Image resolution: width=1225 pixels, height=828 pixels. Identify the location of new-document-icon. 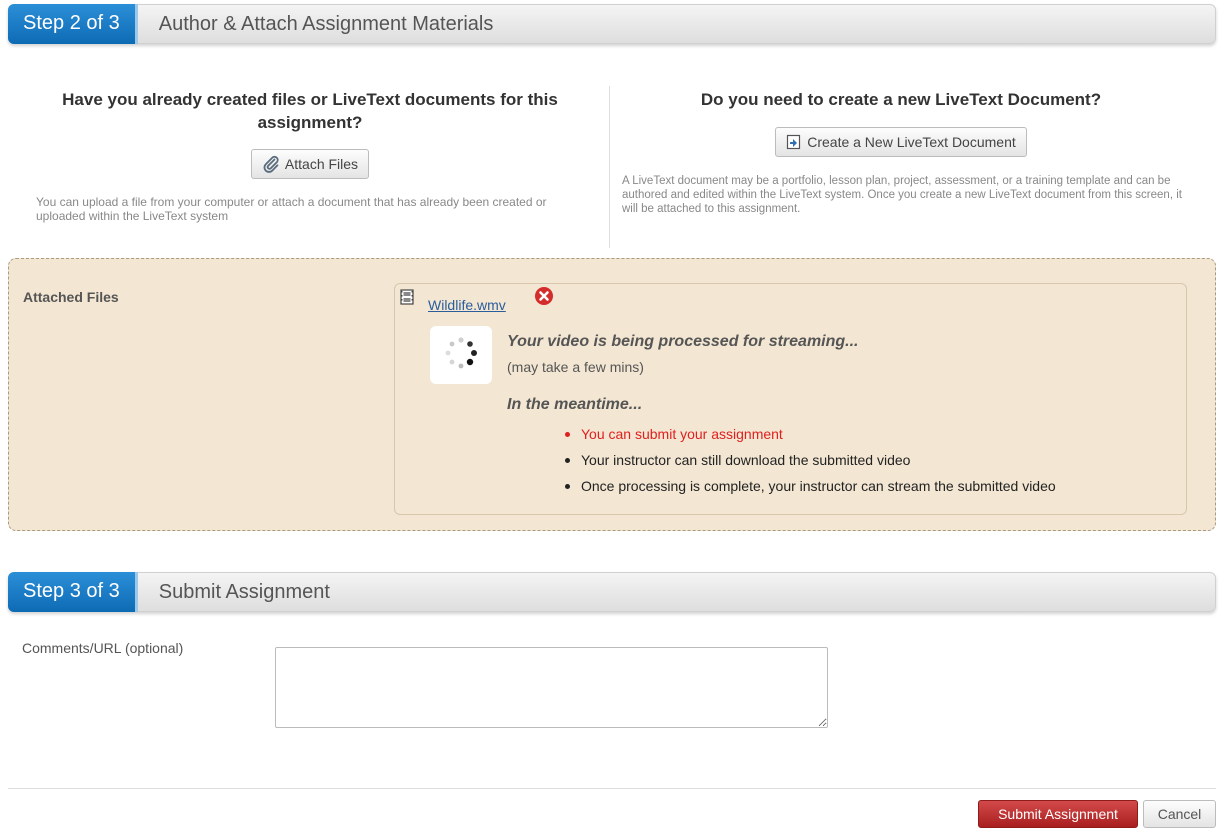
(794, 142).